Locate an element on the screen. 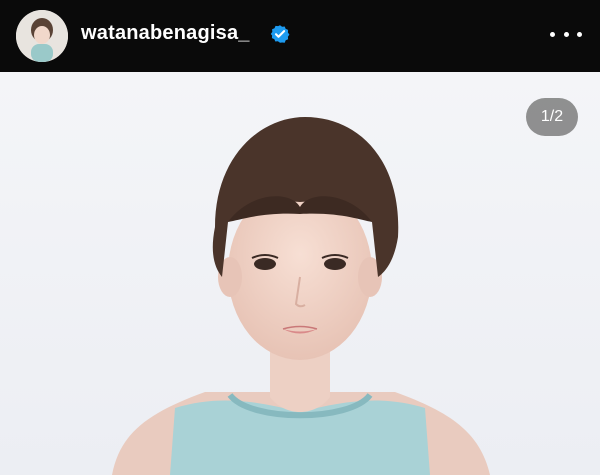  slide-counter: 1/2 is located at coordinates (552, 117).